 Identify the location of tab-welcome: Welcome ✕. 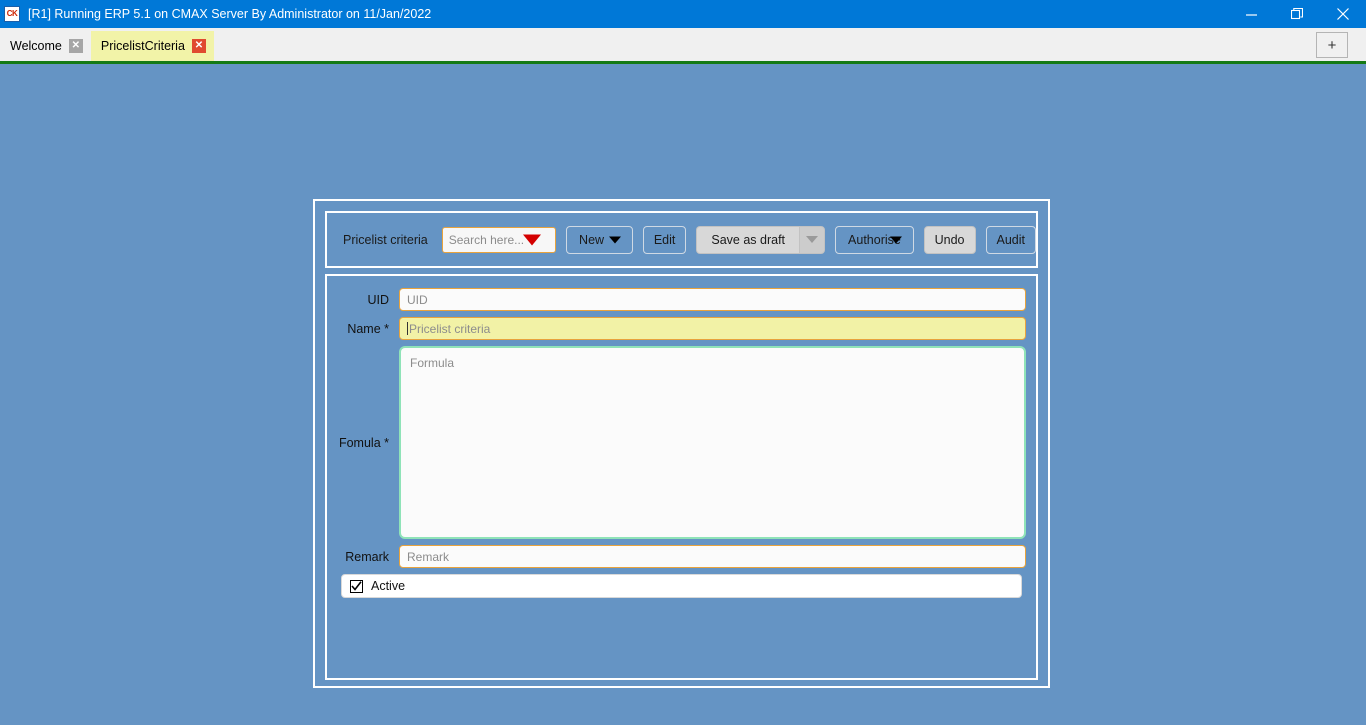
(45, 46).